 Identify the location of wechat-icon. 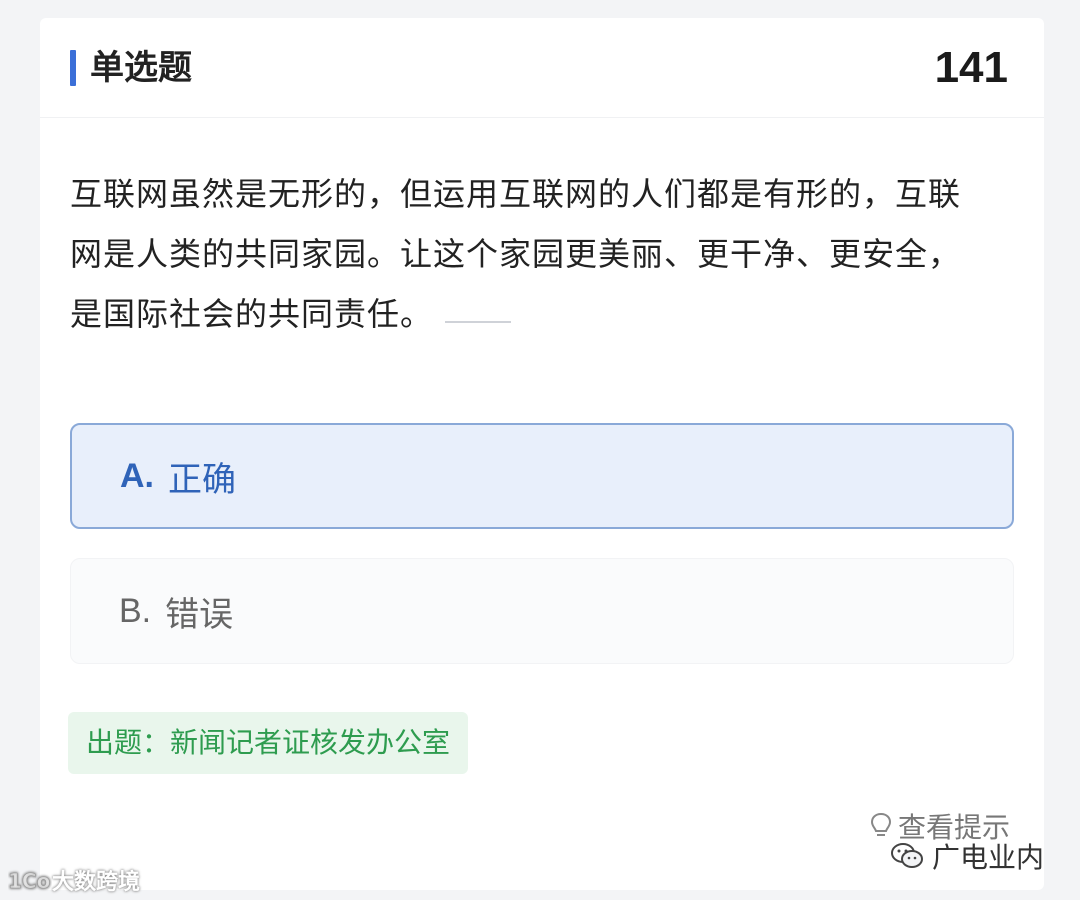
(906, 855).